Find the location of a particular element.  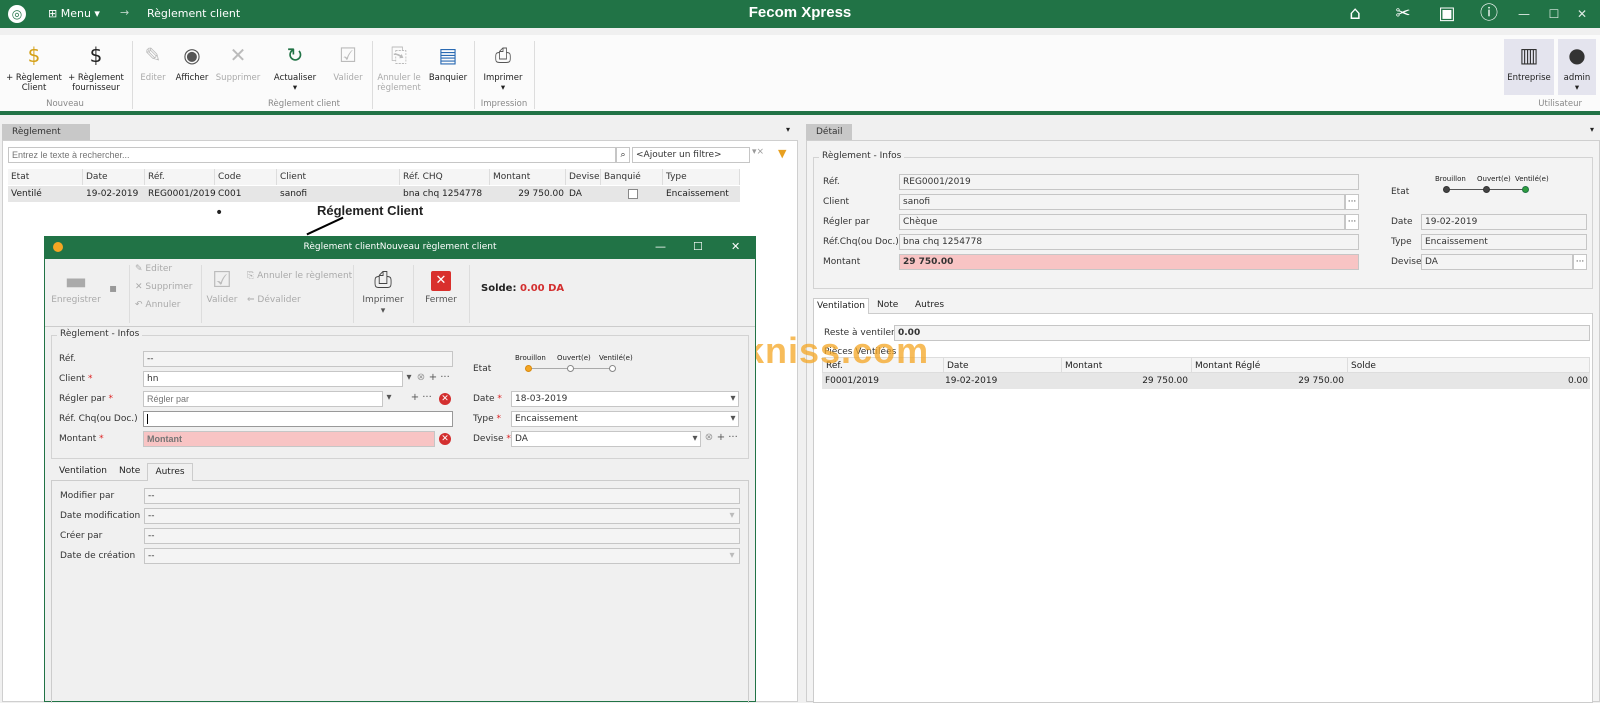

dashboard-icon: ⌂ is located at coordinates (1355, 14).